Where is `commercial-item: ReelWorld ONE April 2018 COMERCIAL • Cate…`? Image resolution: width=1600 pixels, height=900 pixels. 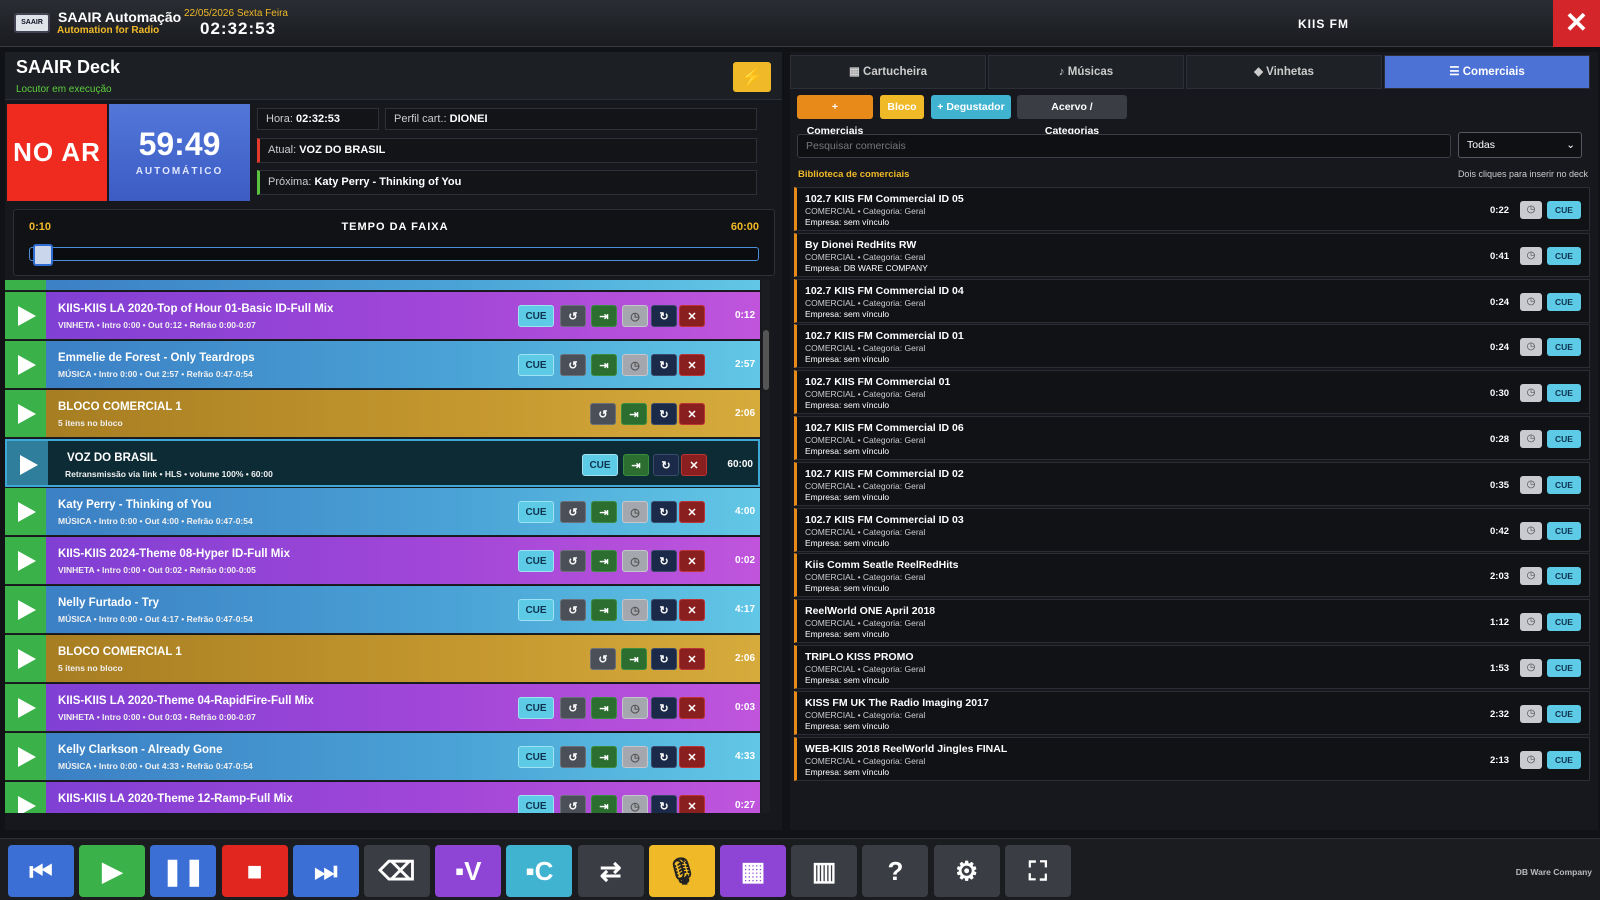
commercial-item: ReelWorld ONE April 2018 COMERCIAL • Cate… is located at coordinates (1192, 621).